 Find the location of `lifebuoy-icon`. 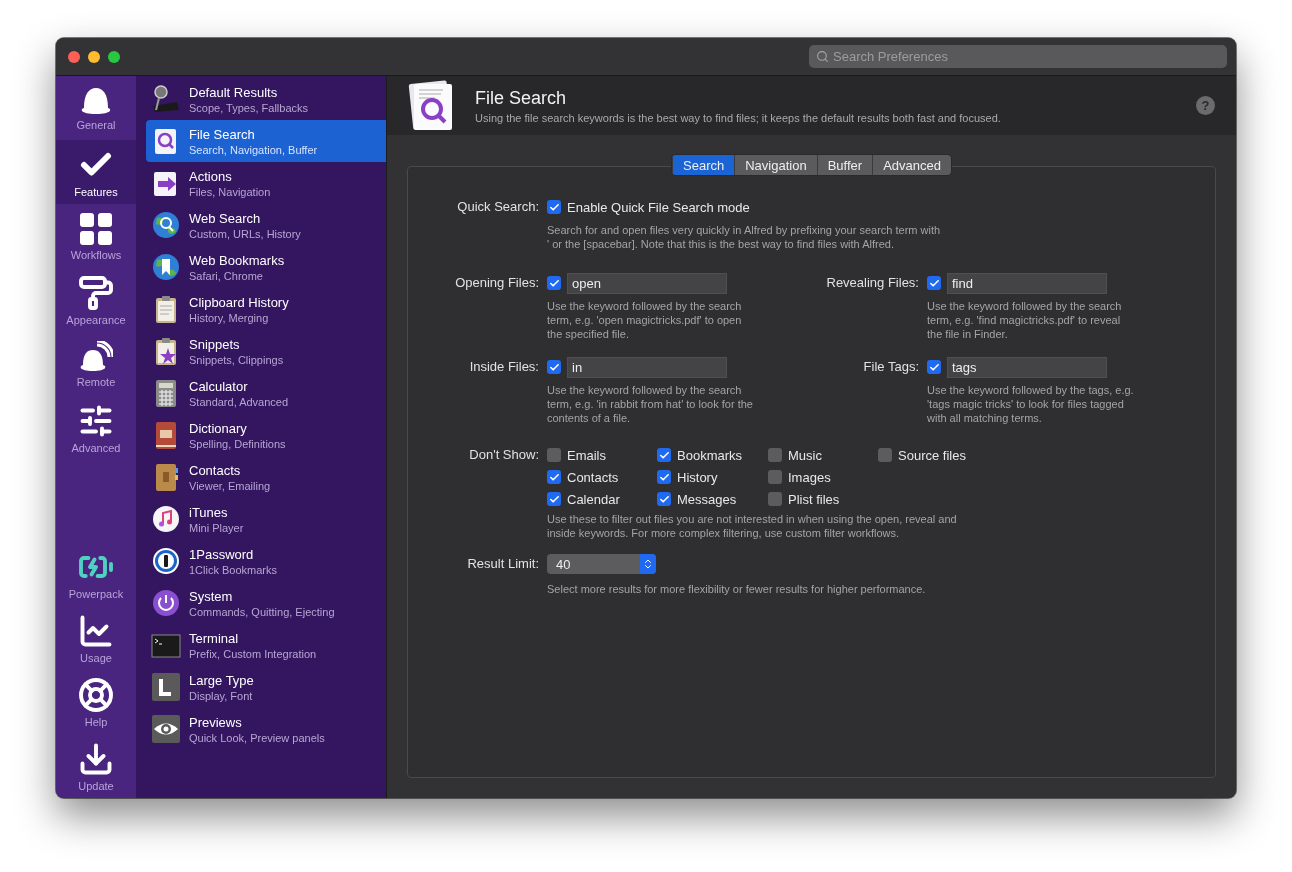

lifebuoy-icon is located at coordinates (96, 694).